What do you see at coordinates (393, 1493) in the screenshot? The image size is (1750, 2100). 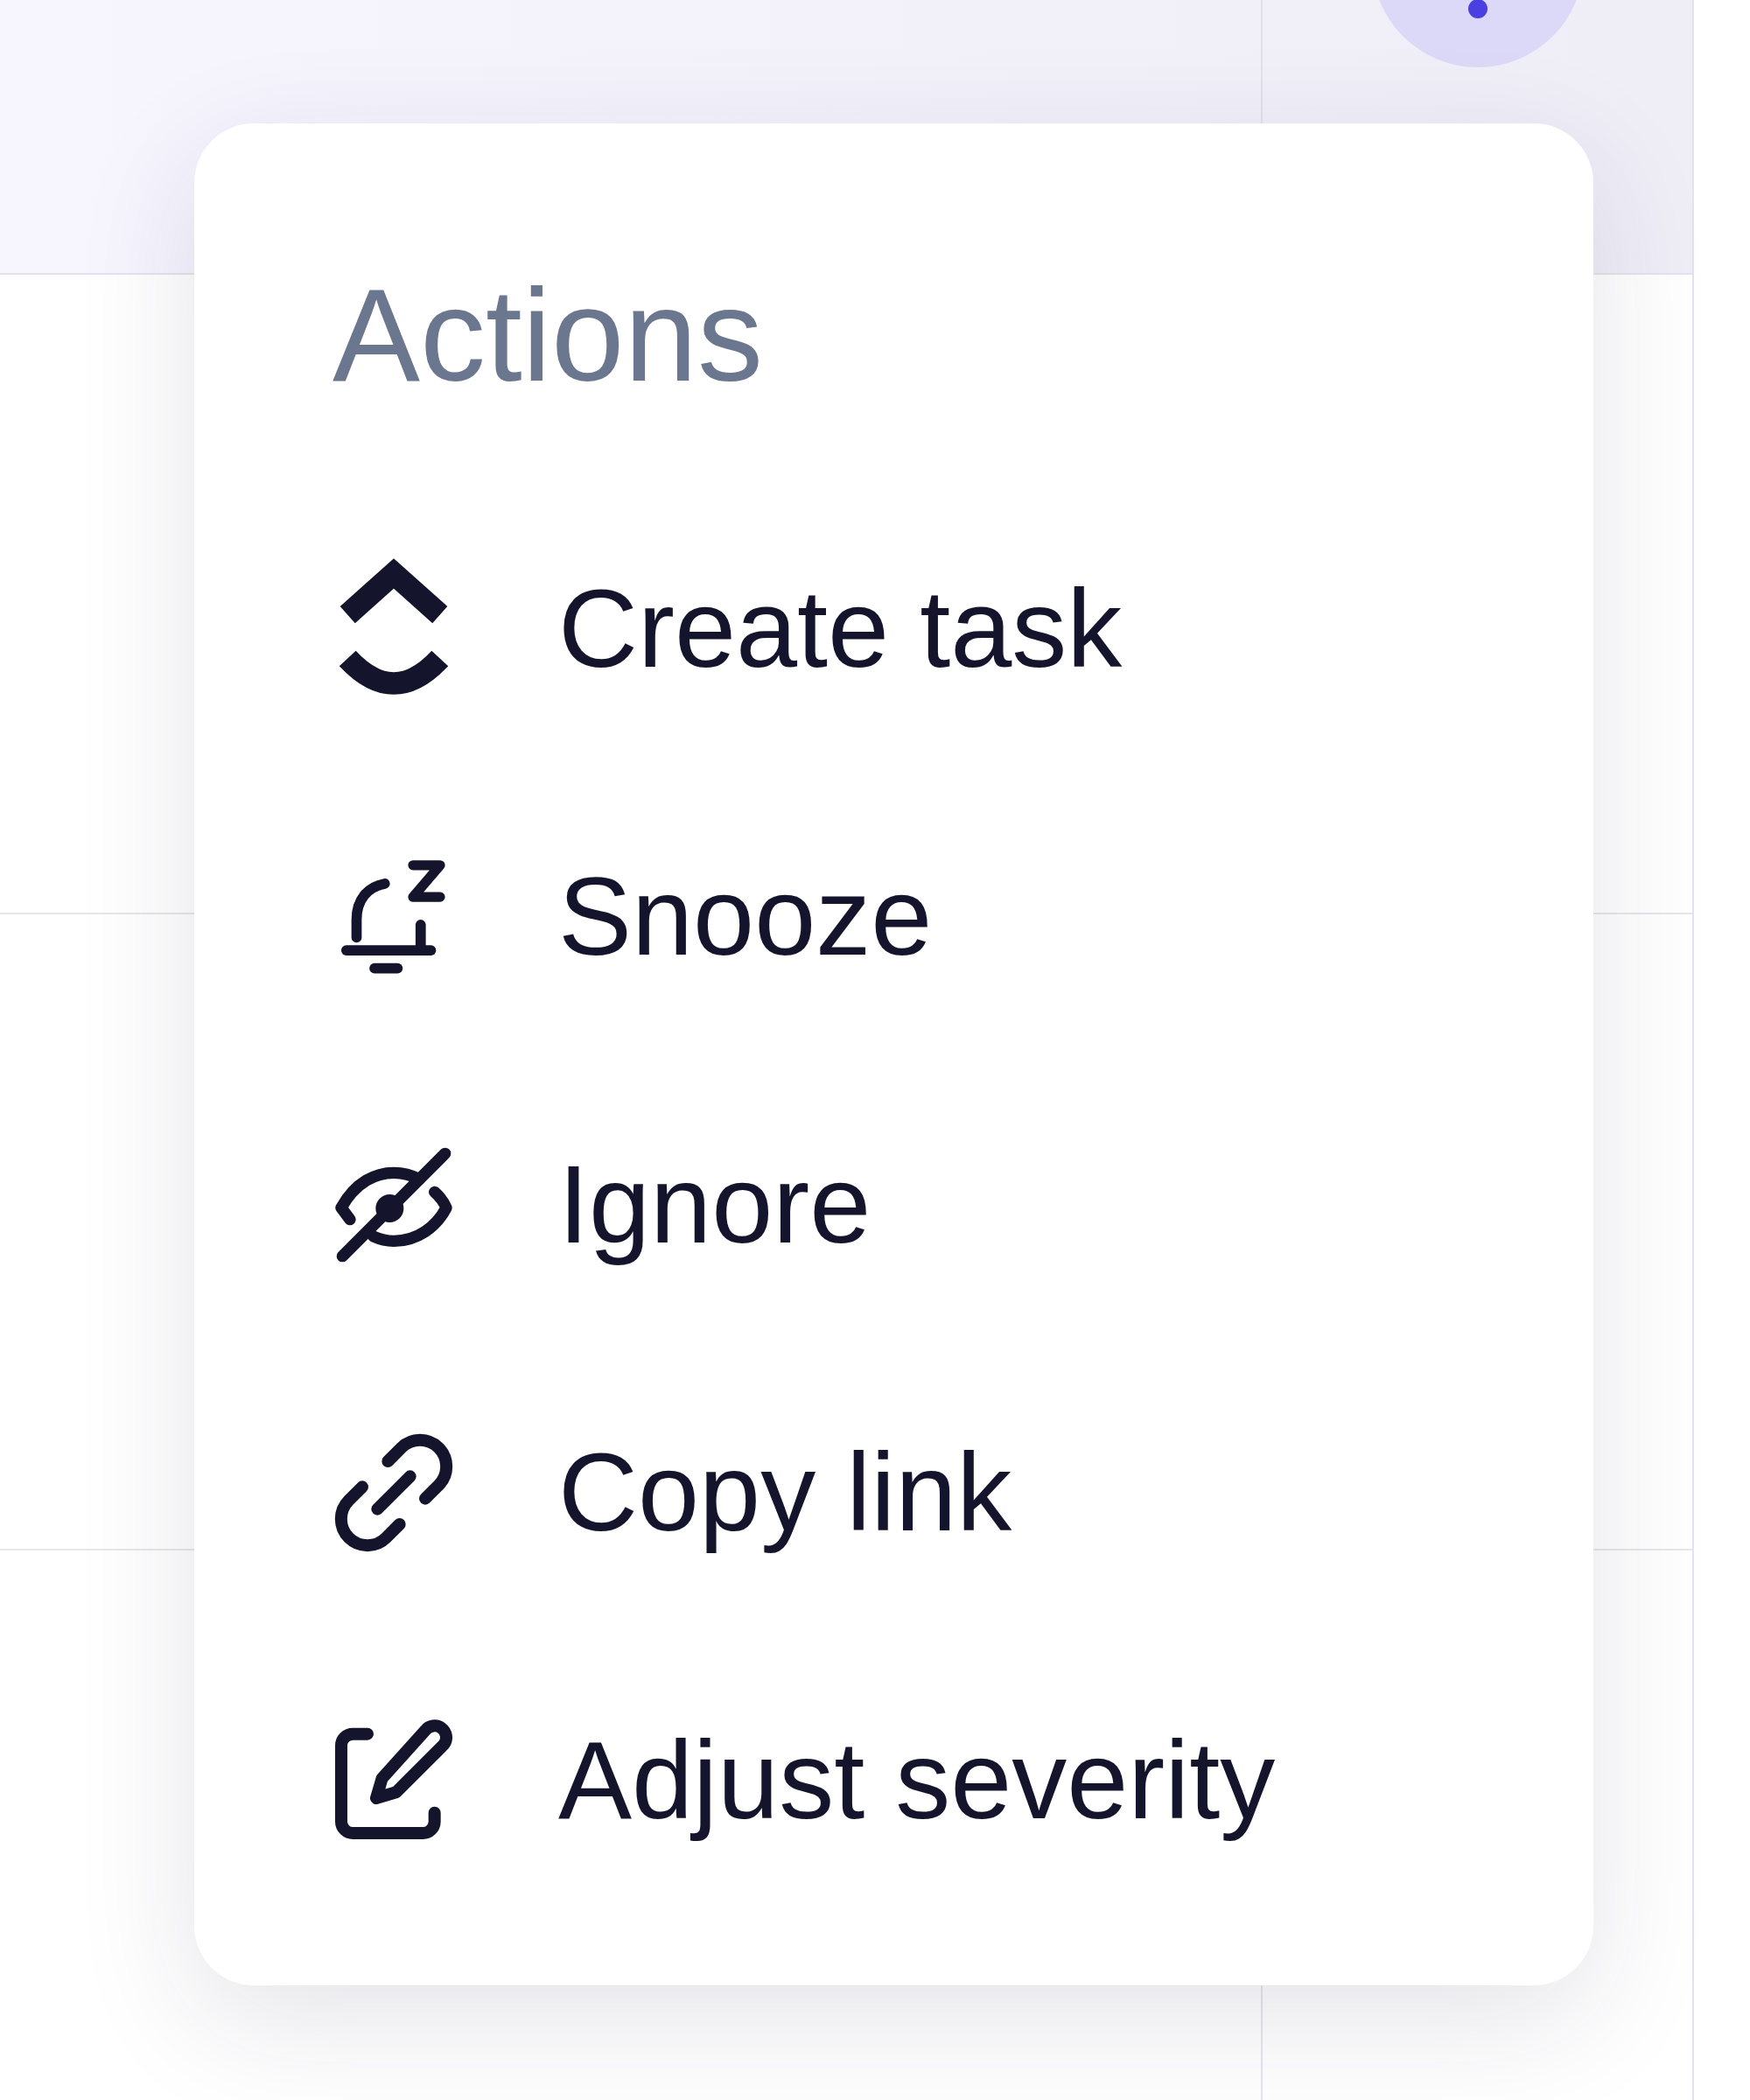 I see `link-icon` at bounding box center [393, 1493].